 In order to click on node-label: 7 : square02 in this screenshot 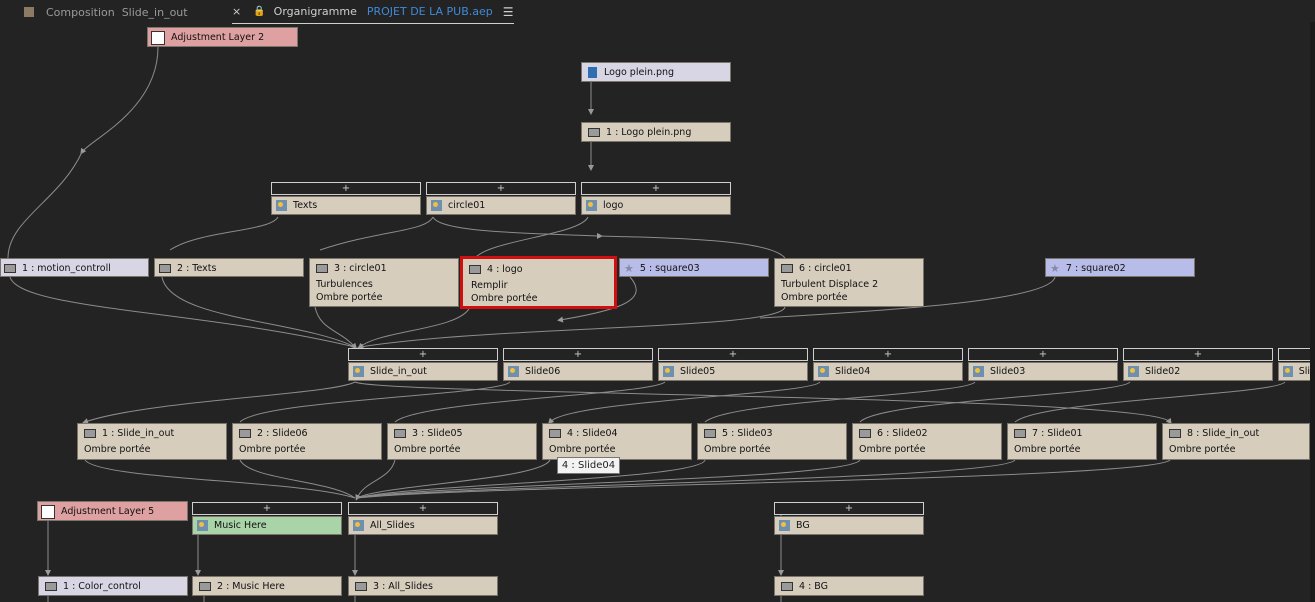, I will do `click(1095, 268)`.